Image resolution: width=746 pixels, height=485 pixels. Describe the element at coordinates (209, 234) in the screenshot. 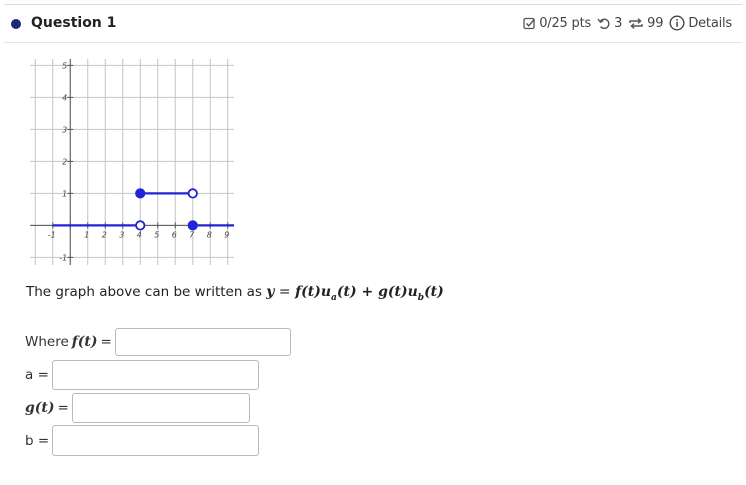

I see `x-tick-label: 8` at that location.